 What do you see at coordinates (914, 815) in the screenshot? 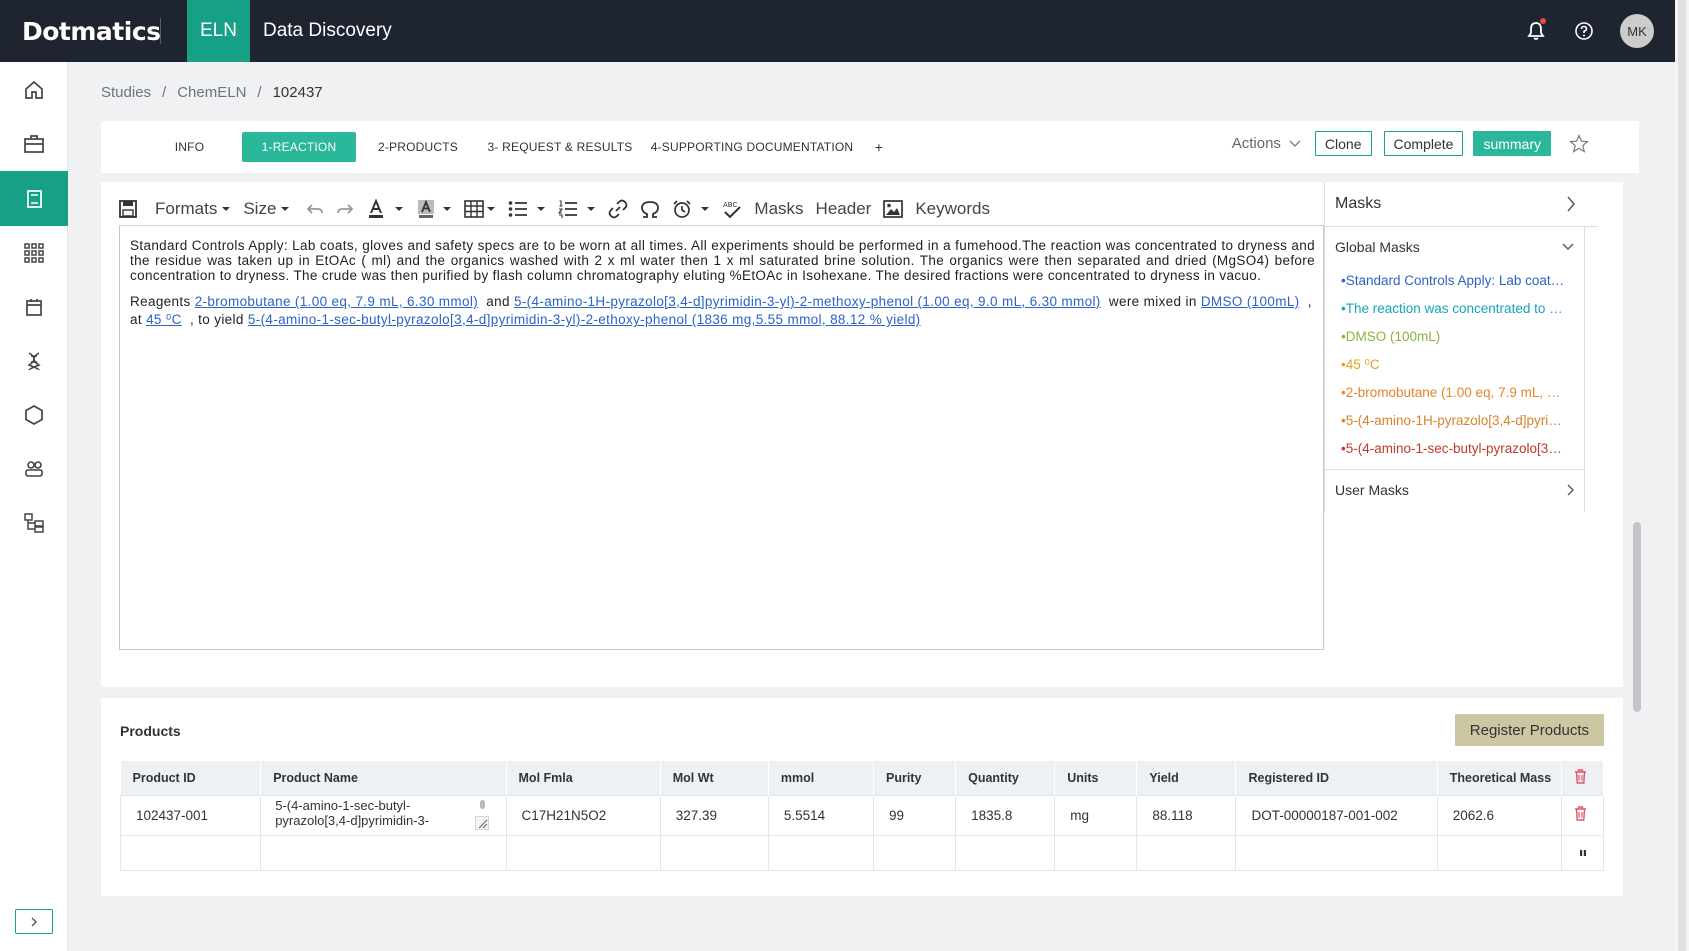
I see `cell-purity: 99` at bounding box center [914, 815].